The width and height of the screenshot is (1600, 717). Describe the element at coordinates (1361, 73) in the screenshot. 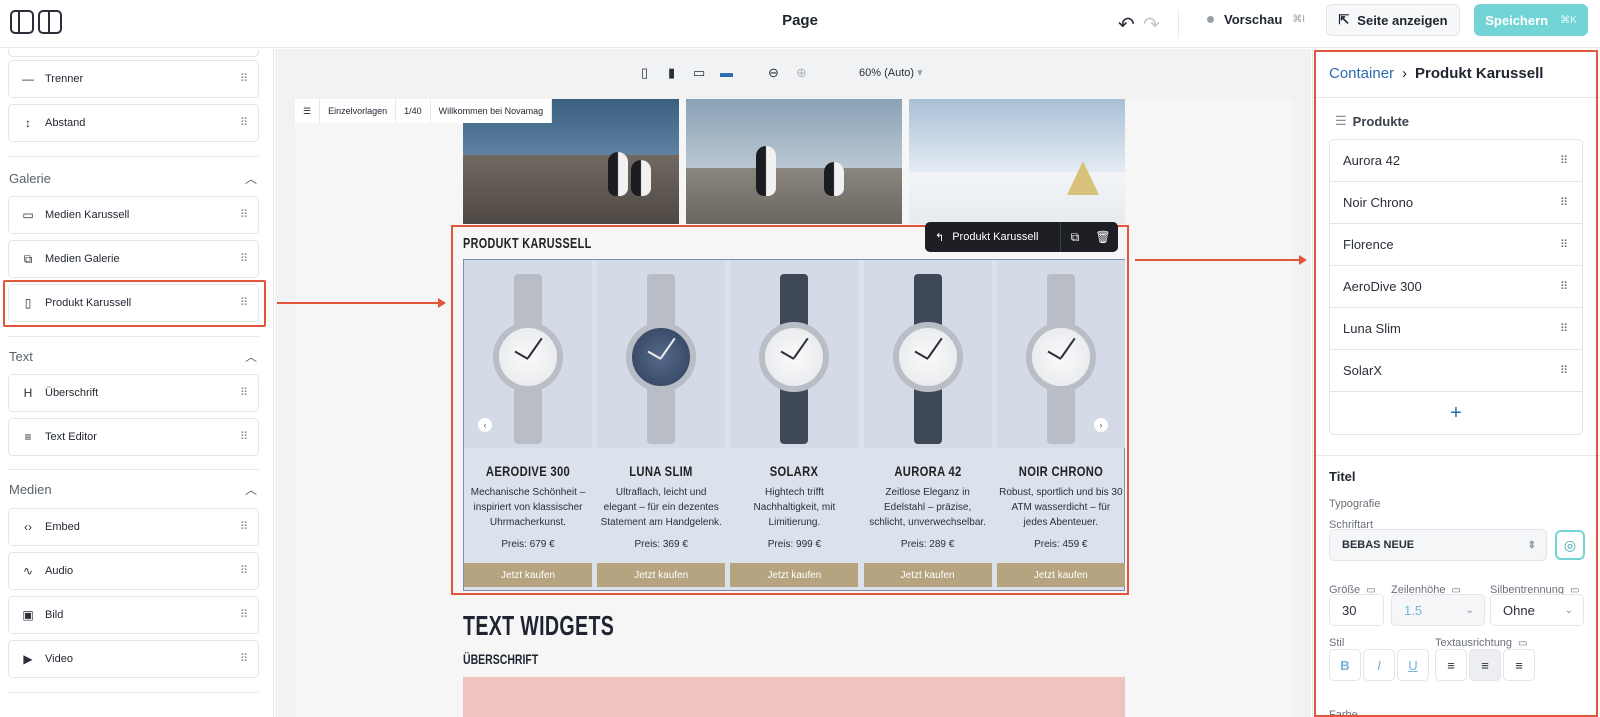

I see `breadcrumb-parent: Container` at that location.